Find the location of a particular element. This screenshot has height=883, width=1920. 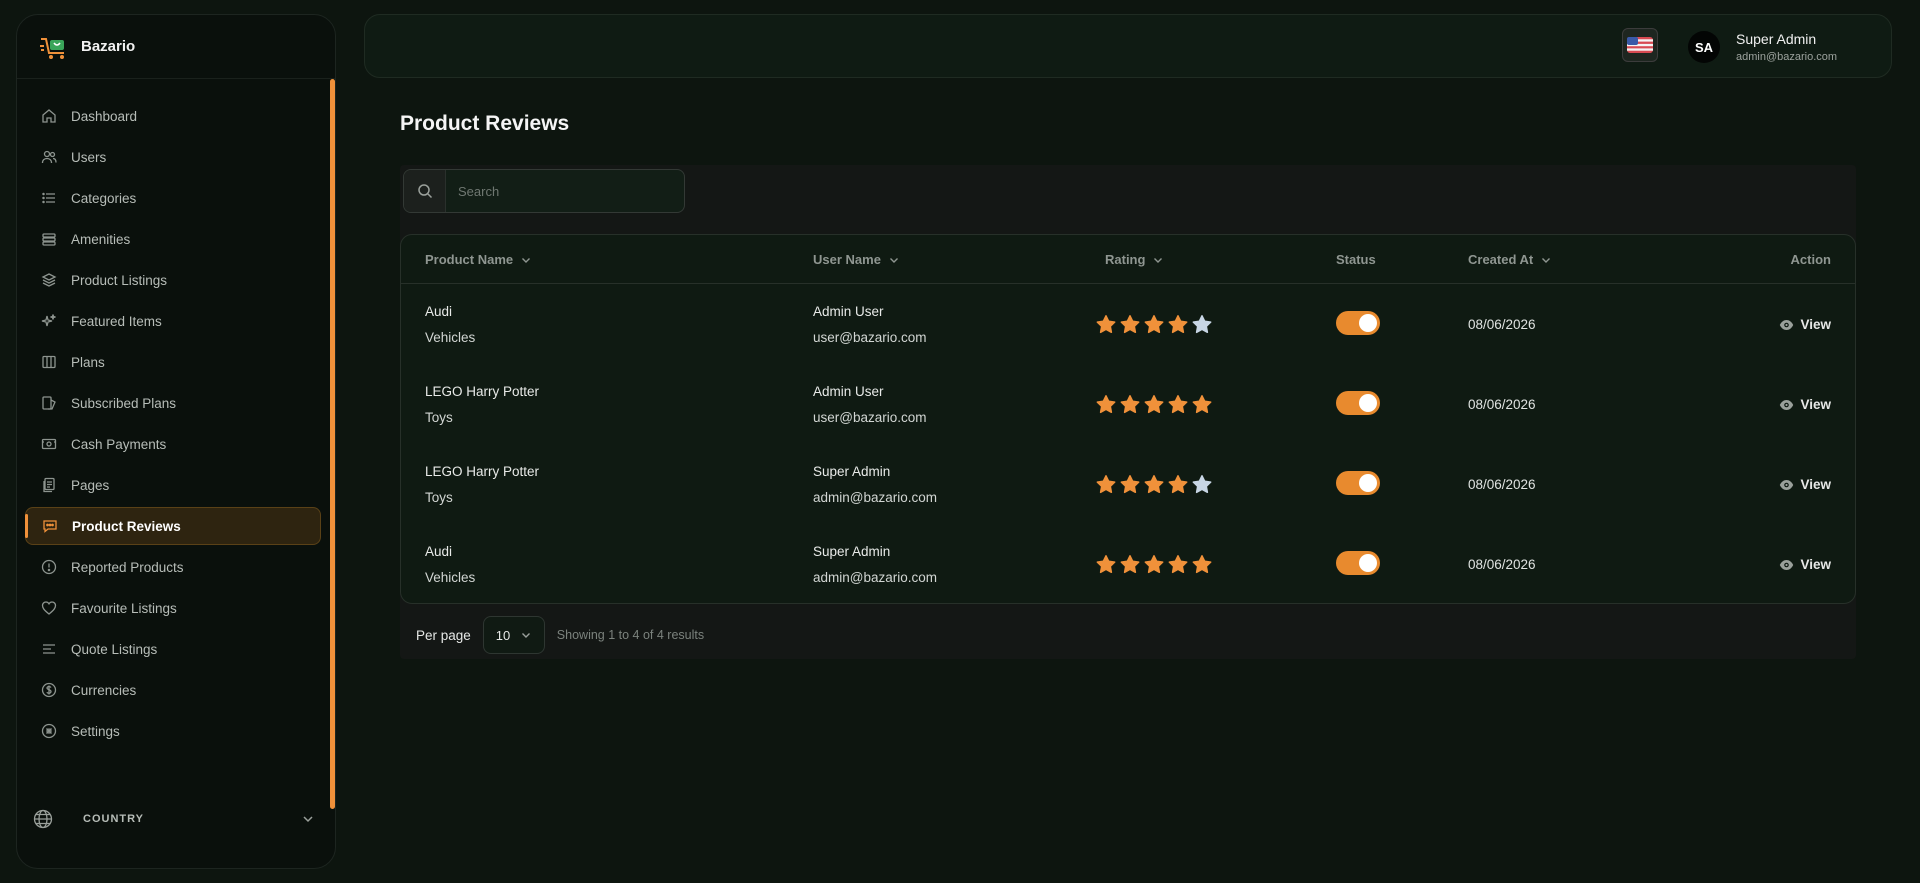

sidebar-item-featured-items: Featured Items is located at coordinates (173, 321).